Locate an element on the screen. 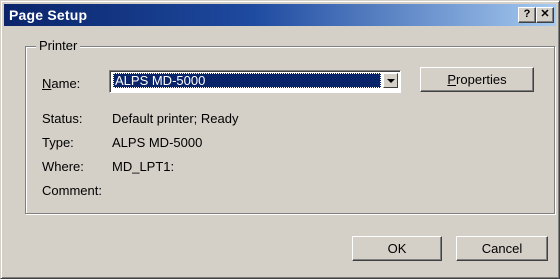 Image resolution: width=560 pixels, height=279 pixels. printer-name-value: ALPS MD-5000 is located at coordinates (247, 80).